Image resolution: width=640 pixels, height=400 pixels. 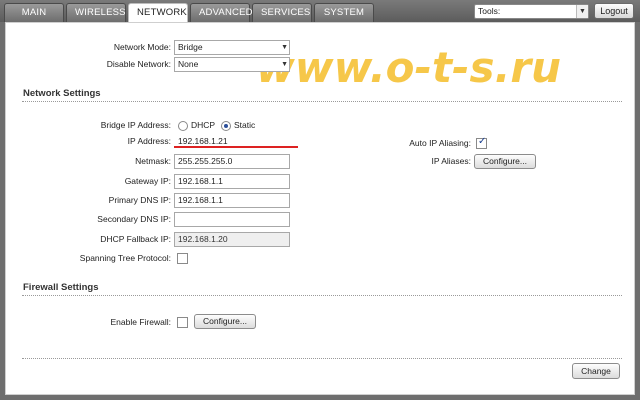 What do you see at coordinates (62, 93) in the screenshot?
I see `network-settings-heading: Network Settings` at bounding box center [62, 93].